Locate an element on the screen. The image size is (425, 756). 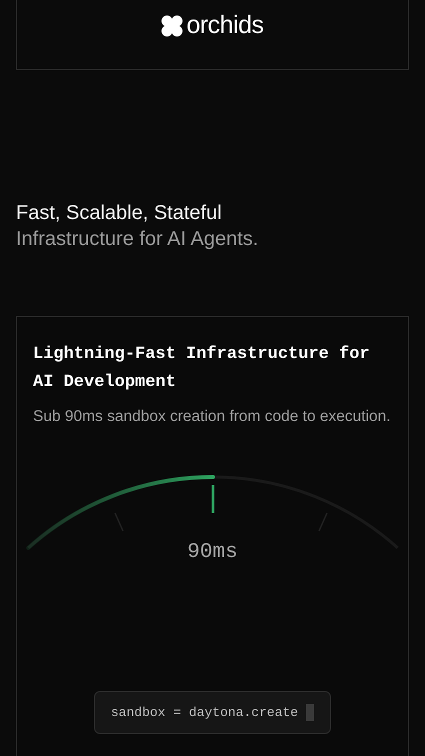
code-text: sandbox = daytona.create is located at coordinates (204, 712).